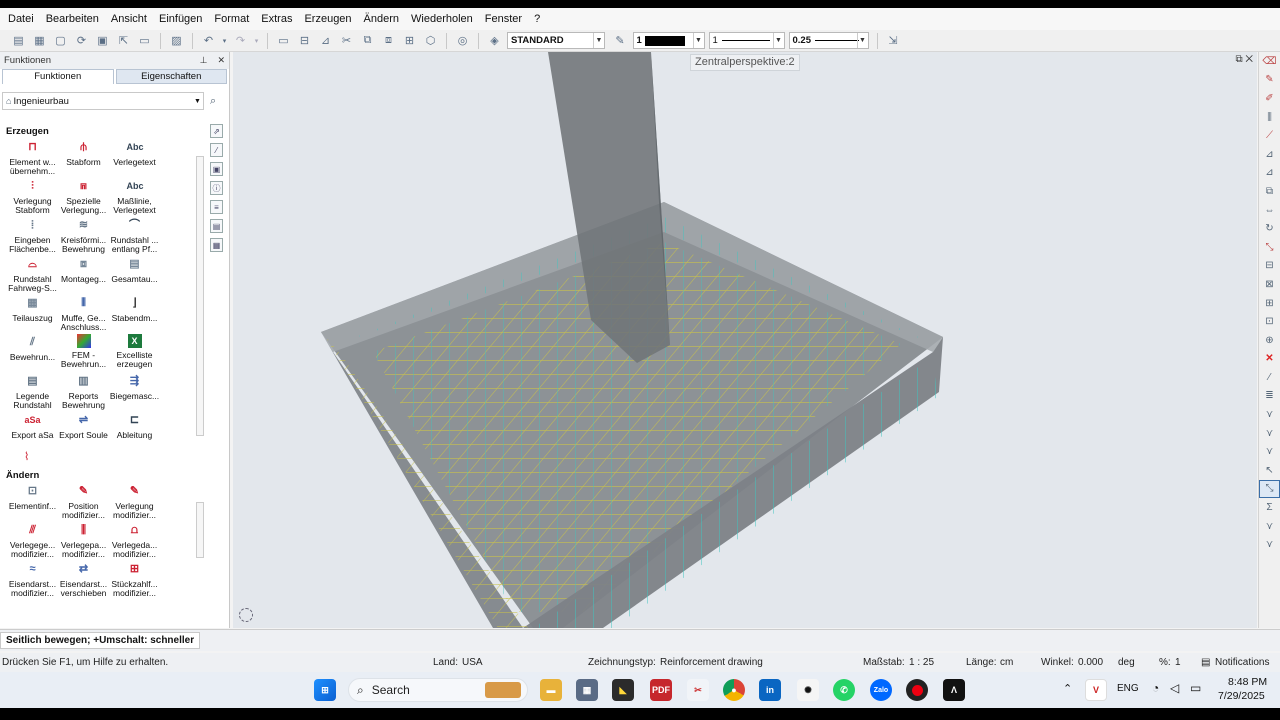  I want to click on wifi-icon: ◔, so click(1155, 688).